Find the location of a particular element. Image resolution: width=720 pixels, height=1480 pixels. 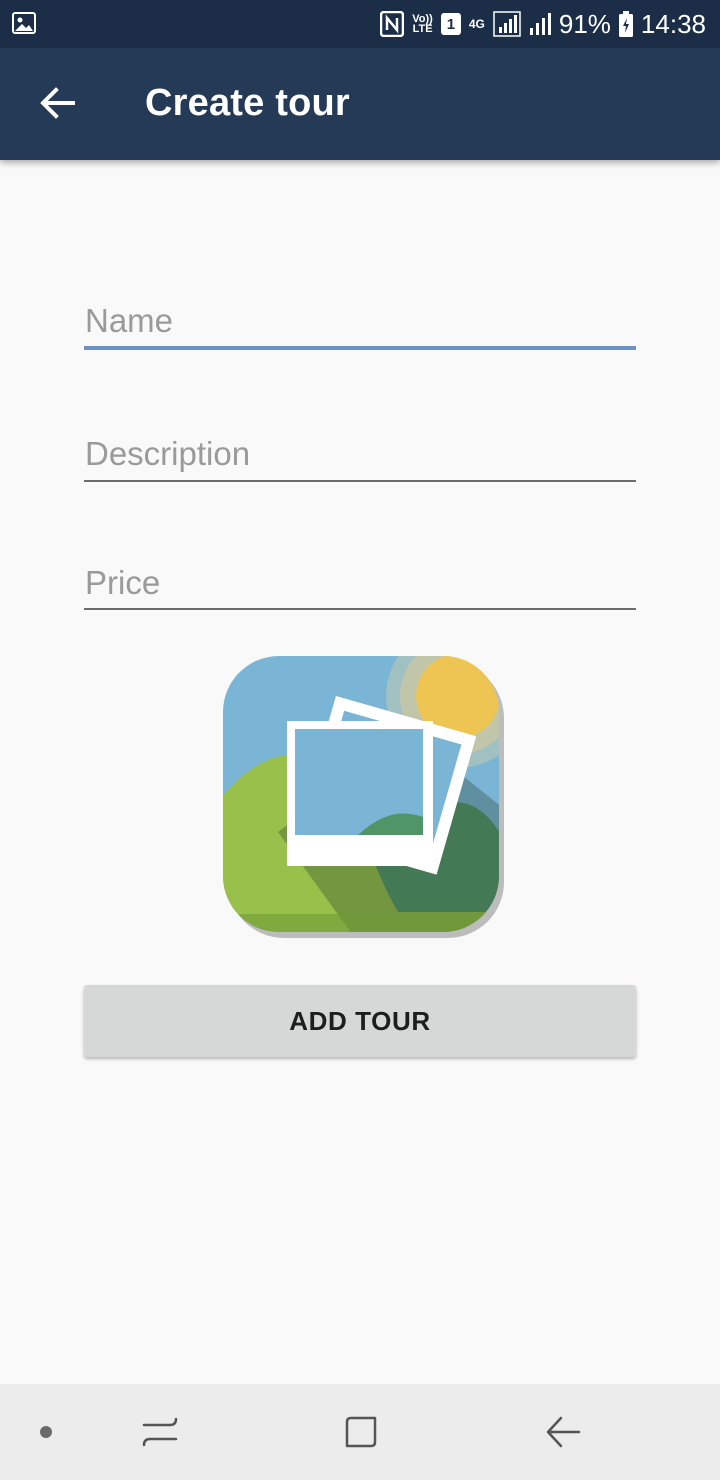

4g-icon: 4G is located at coordinates (476, 24).